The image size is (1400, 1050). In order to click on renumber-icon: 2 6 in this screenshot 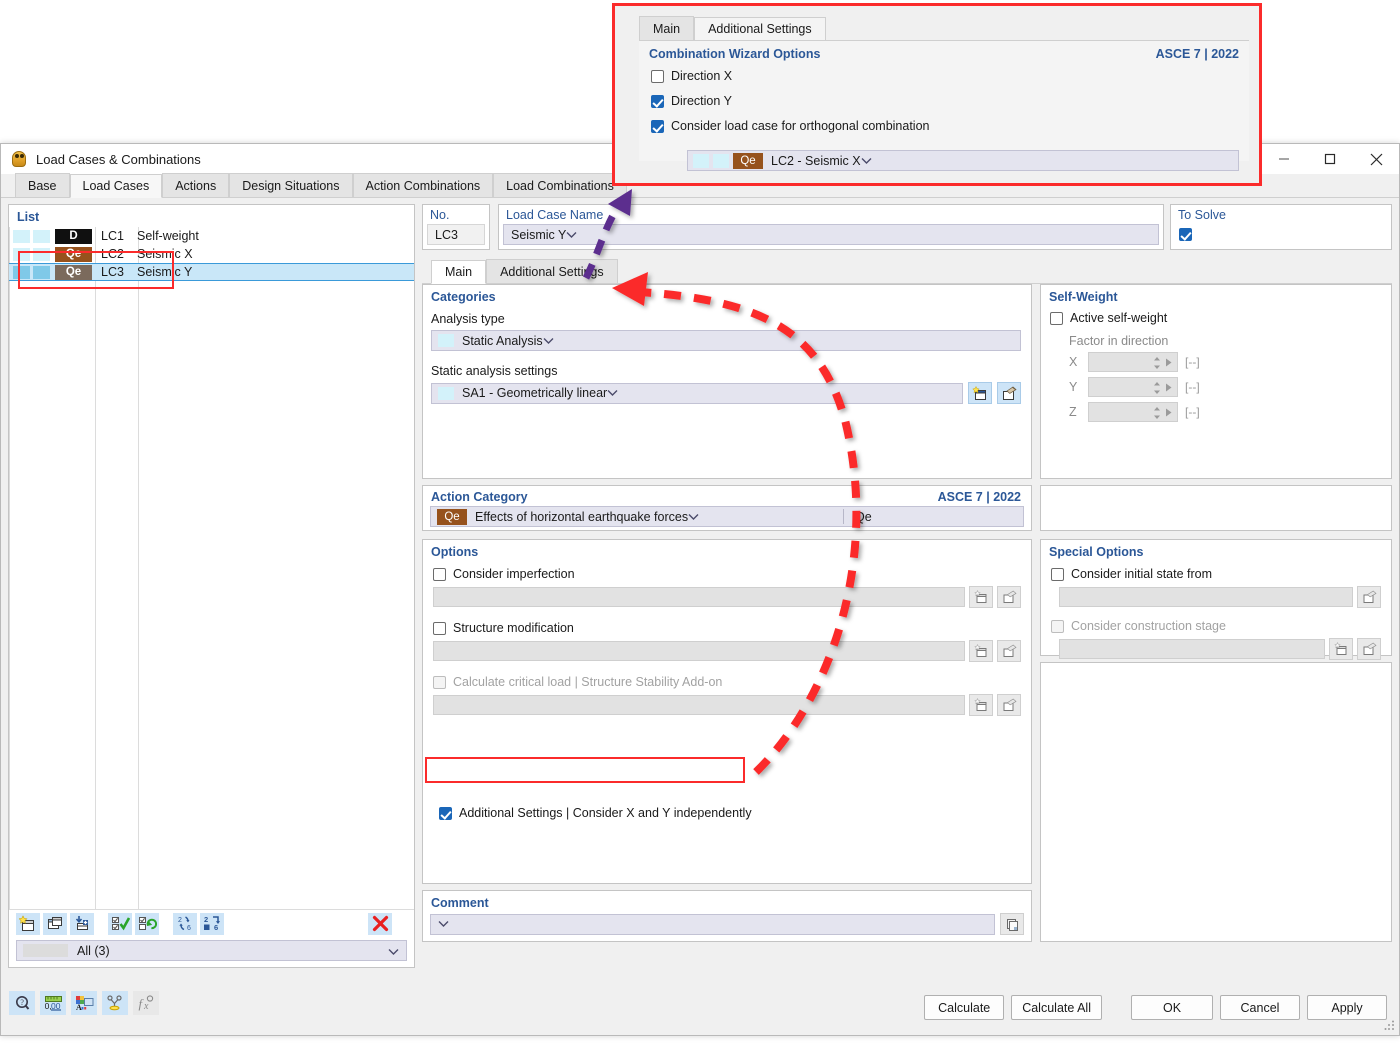, I will do `click(185, 923)`.